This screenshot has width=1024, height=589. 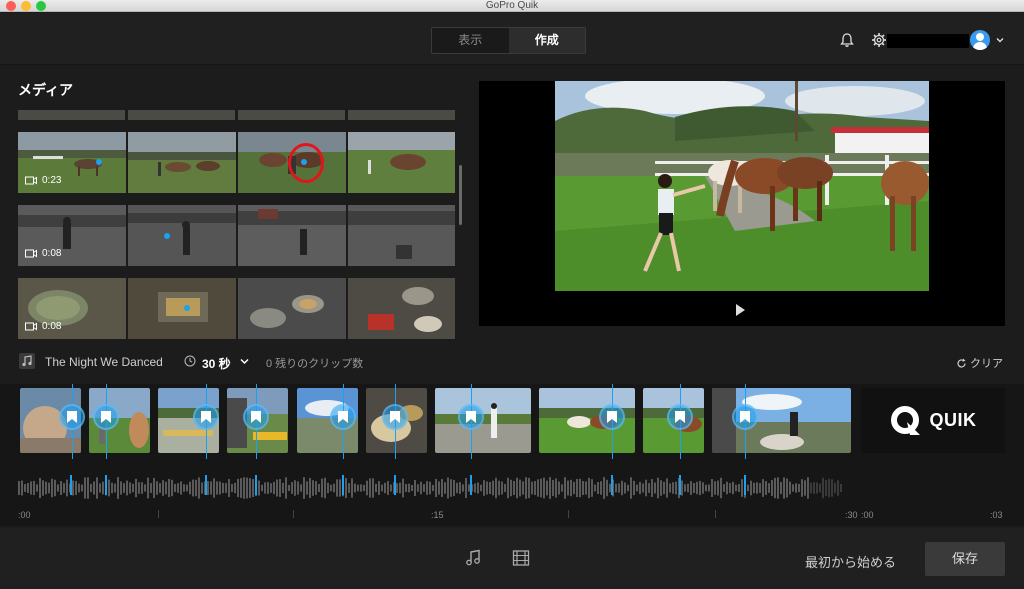 What do you see at coordinates (521, 558) in the screenshot?
I see `film-strip-icon` at bounding box center [521, 558].